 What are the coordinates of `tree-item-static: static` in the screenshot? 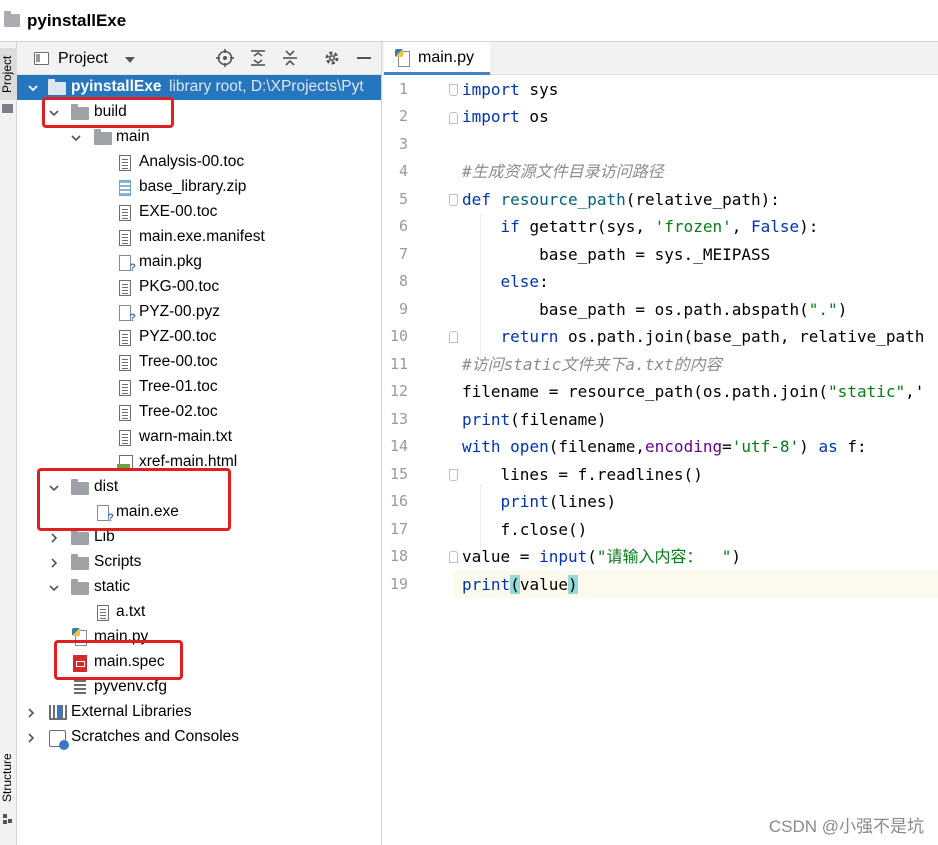 It's located at (199, 587).